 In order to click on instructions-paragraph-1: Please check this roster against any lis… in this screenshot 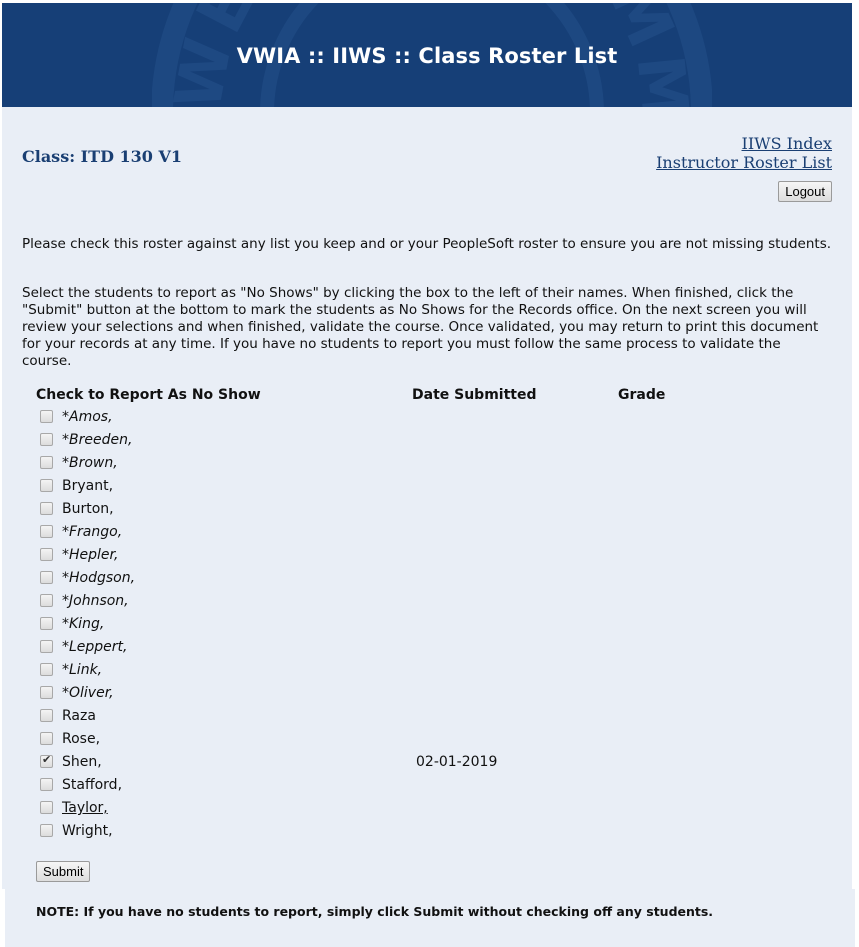, I will do `click(427, 244)`.